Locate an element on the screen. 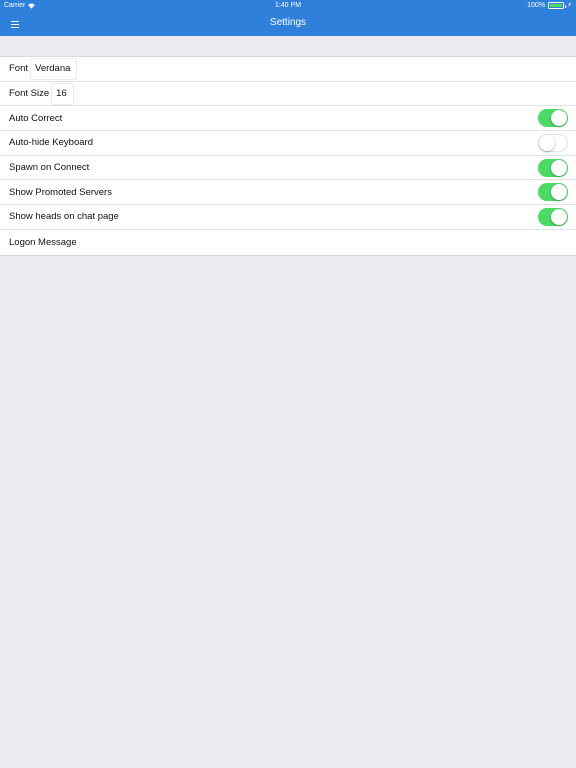 The width and height of the screenshot is (576, 768). font-label: Font is located at coordinates (19, 69).